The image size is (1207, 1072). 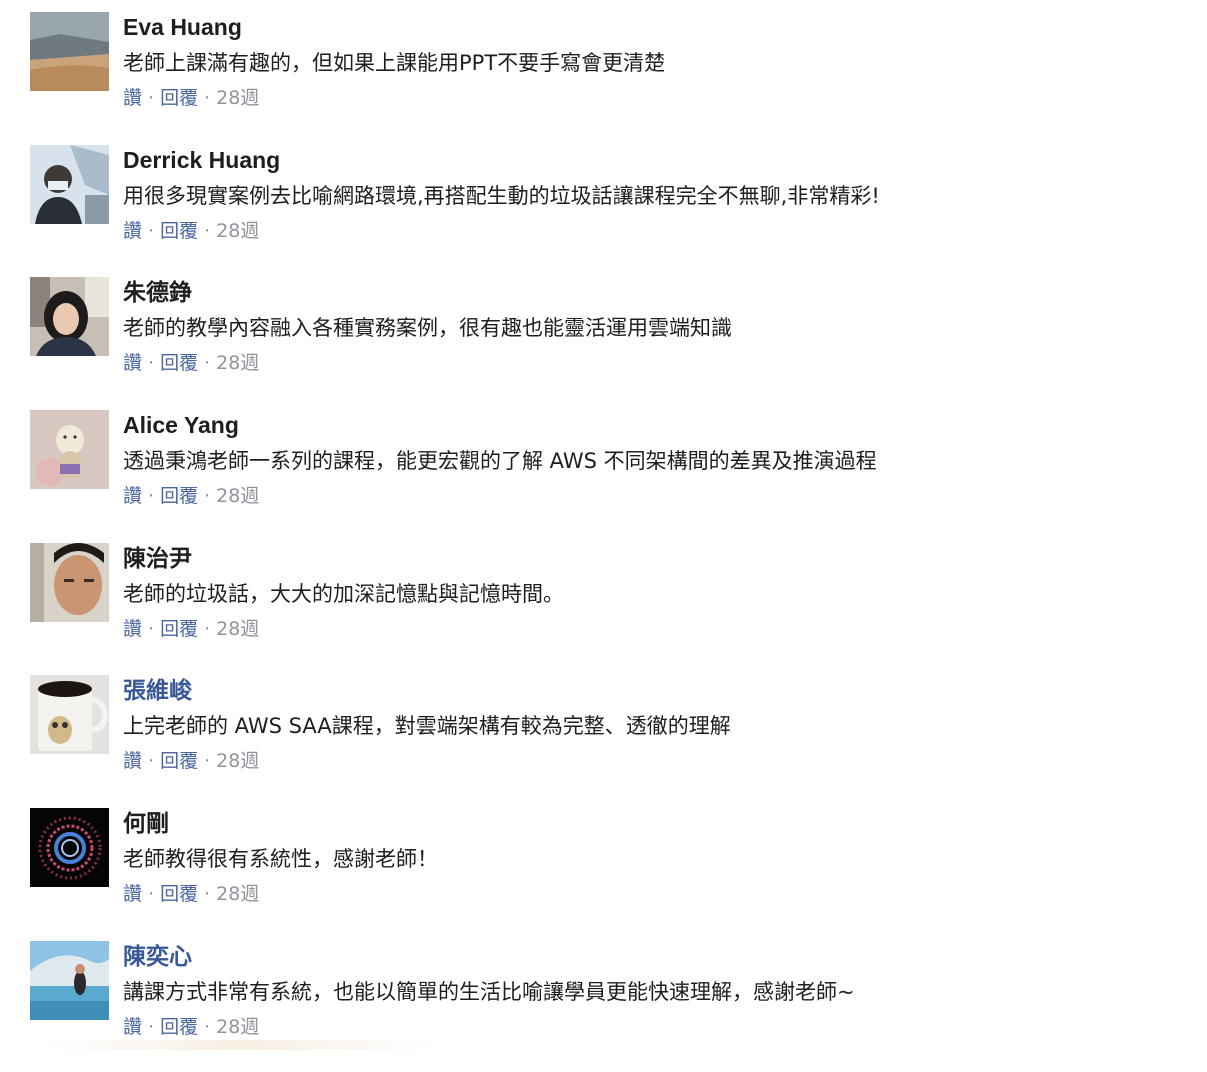 I want to click on comment-text: 老師的垃圾話，大大的加深記憶點與記憶時間。, so click(x=343, y=593).